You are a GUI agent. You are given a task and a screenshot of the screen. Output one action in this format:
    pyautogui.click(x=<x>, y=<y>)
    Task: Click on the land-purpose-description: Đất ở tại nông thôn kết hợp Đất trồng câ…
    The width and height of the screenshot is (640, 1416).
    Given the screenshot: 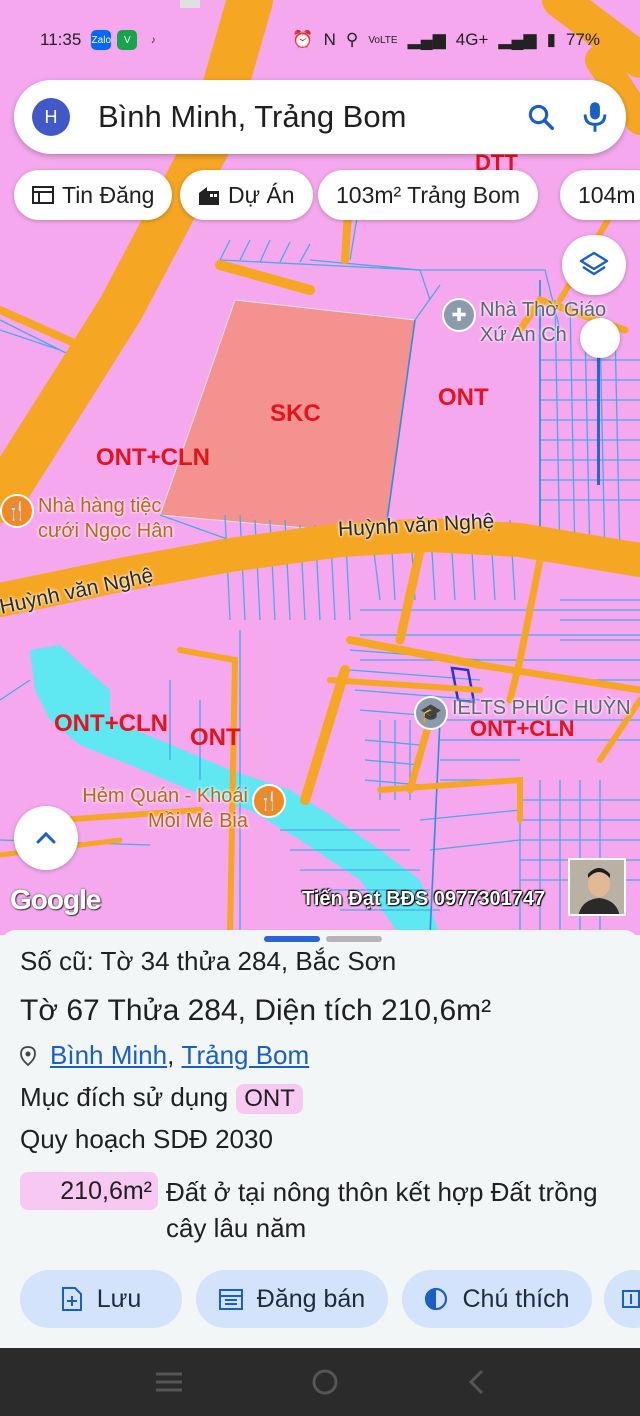 What is the action you would take?
    pyautogui.click(x=382, y=1210)
    